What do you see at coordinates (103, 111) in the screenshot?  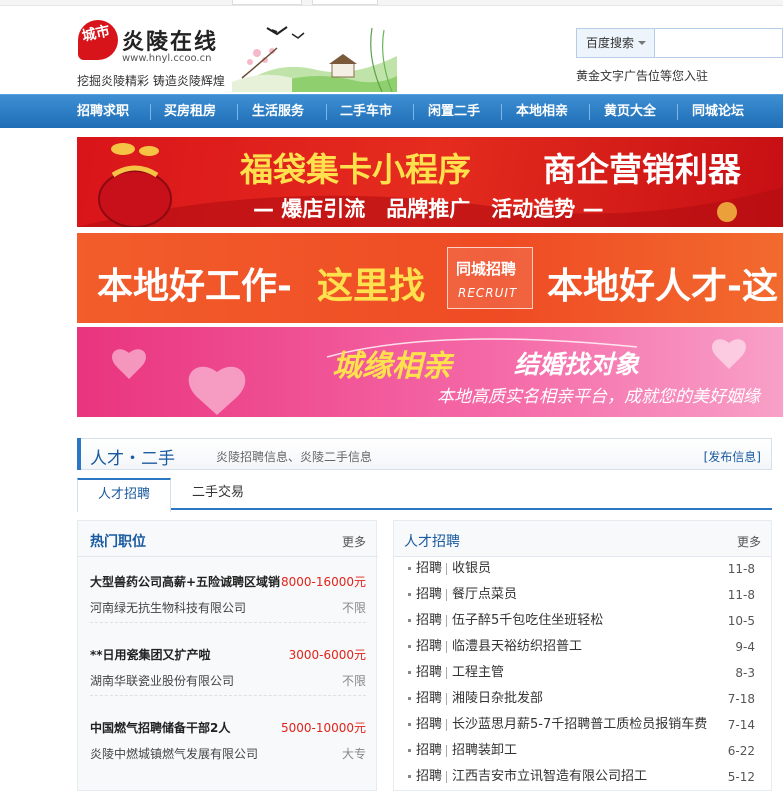 I see `nav-item-jobs: 招聘求职` at bounding box center [103, 111].